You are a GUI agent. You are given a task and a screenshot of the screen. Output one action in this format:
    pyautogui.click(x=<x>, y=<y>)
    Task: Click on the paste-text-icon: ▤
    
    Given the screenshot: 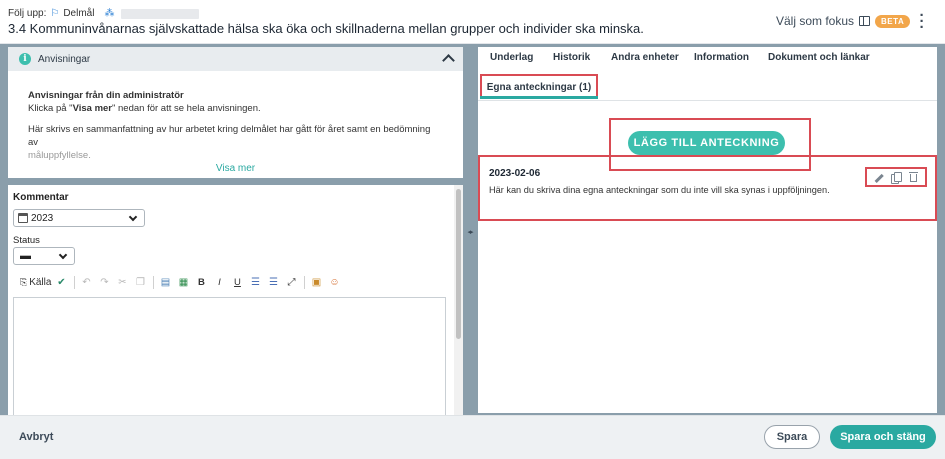 What is the action you would take?
    pyautogui.click(x=165, y=282)
    